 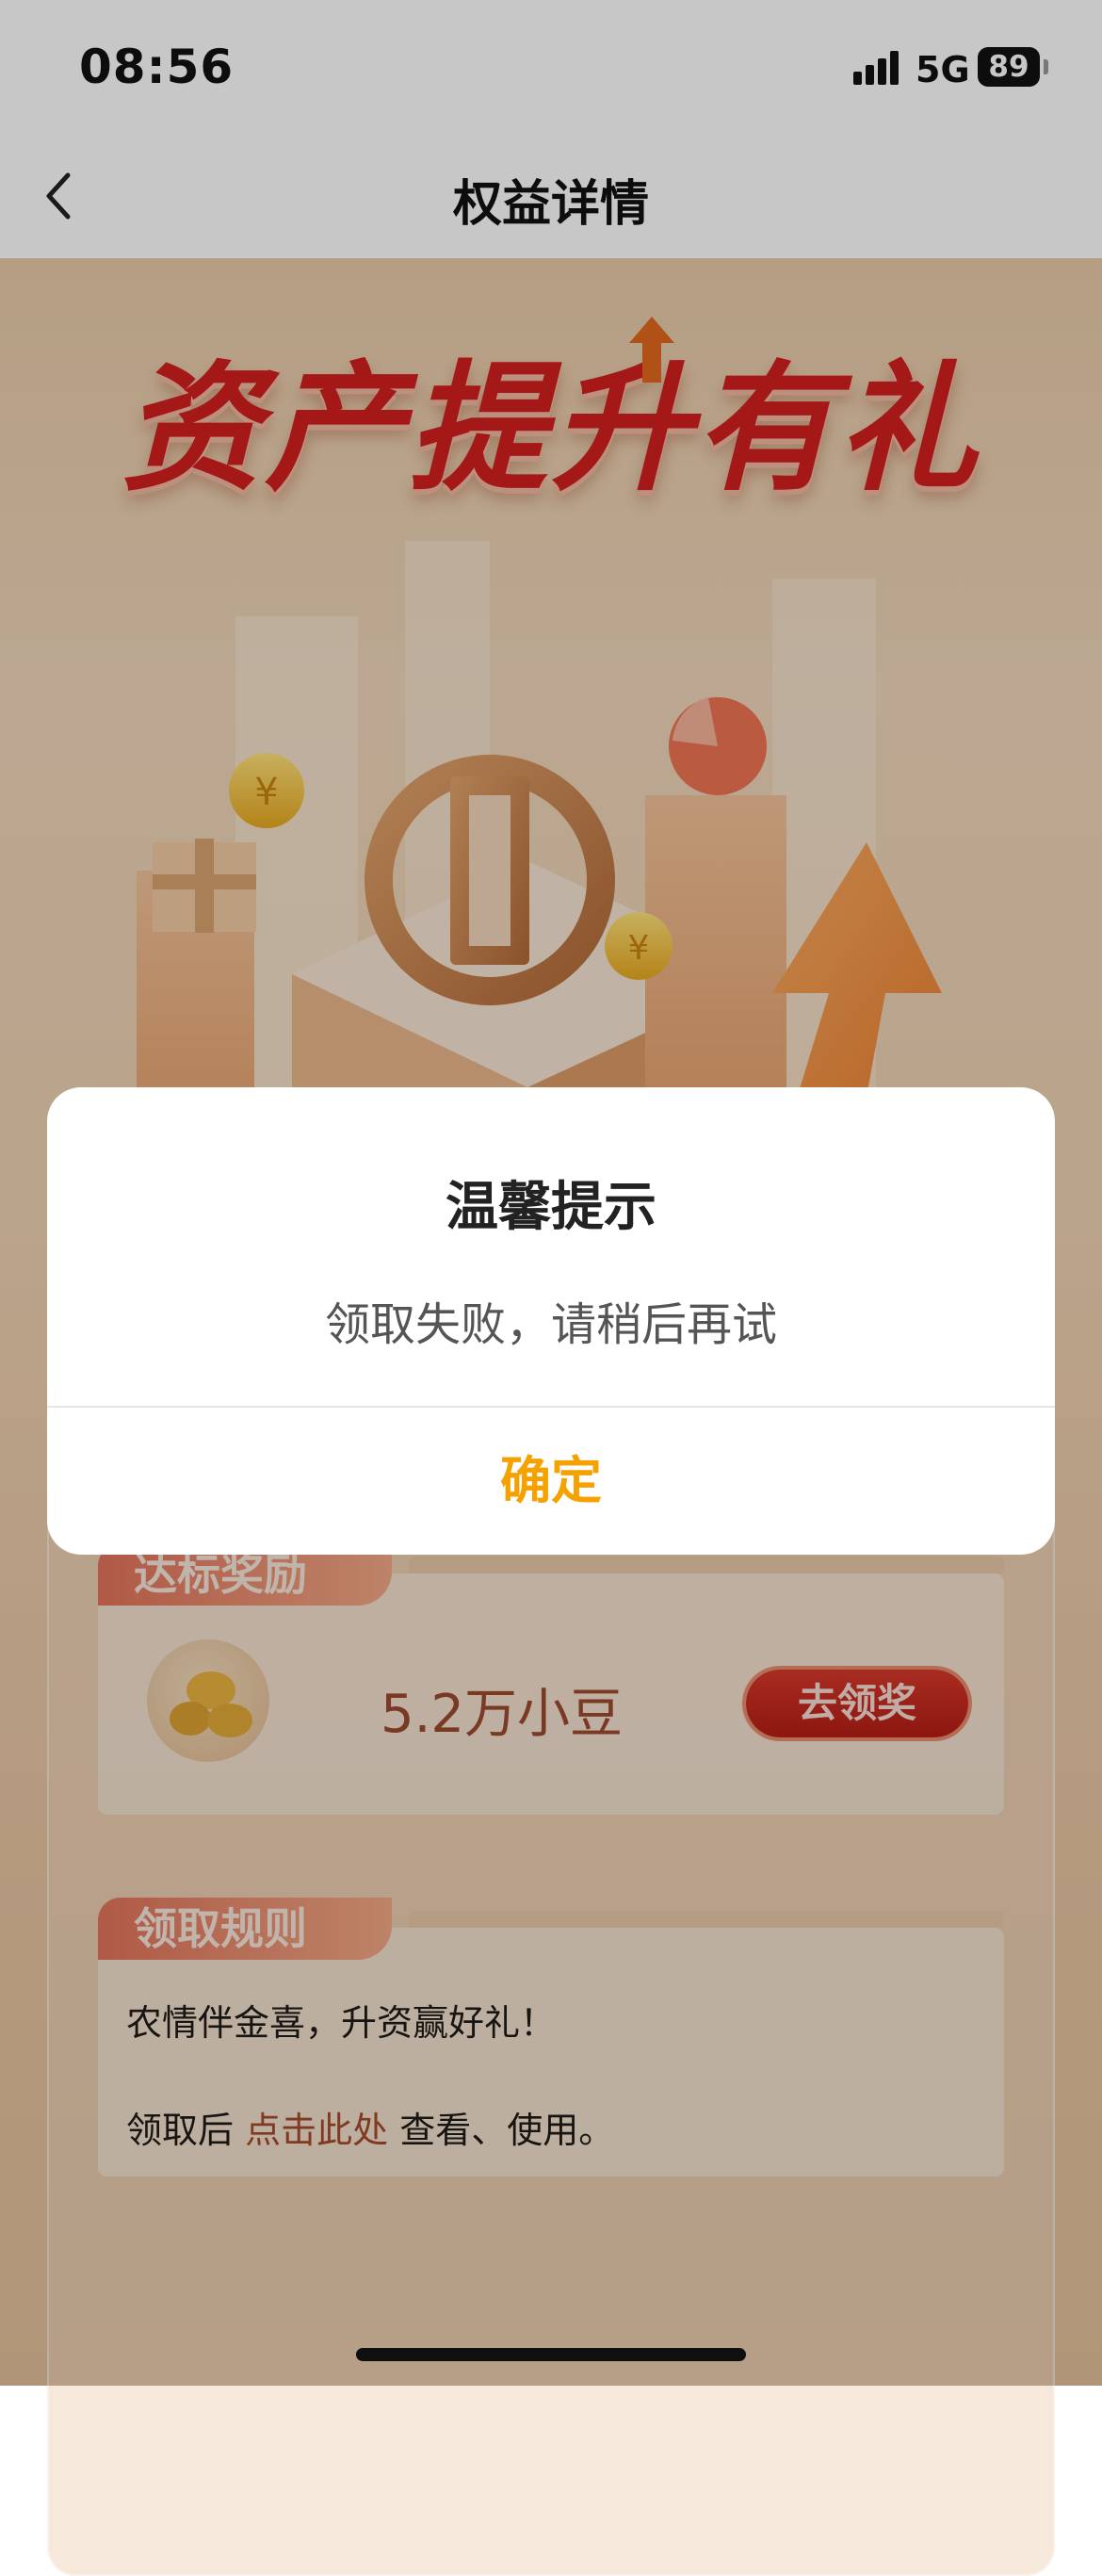 I want to click on nav-bar: 权益详情, so click(x=551, y=195).